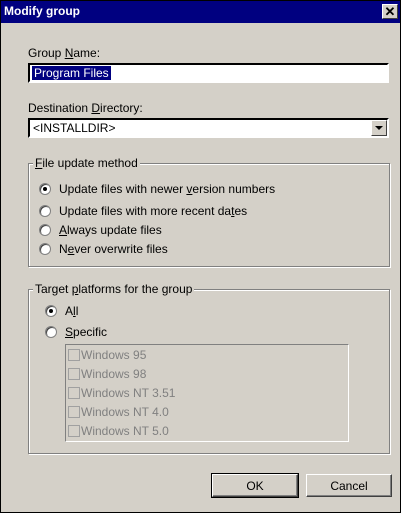  What do you see at coordinates (114, 355) in the screenshot?
I see `checkbox-label-windows-95: Windows 95` at bounding box center [114, 355].